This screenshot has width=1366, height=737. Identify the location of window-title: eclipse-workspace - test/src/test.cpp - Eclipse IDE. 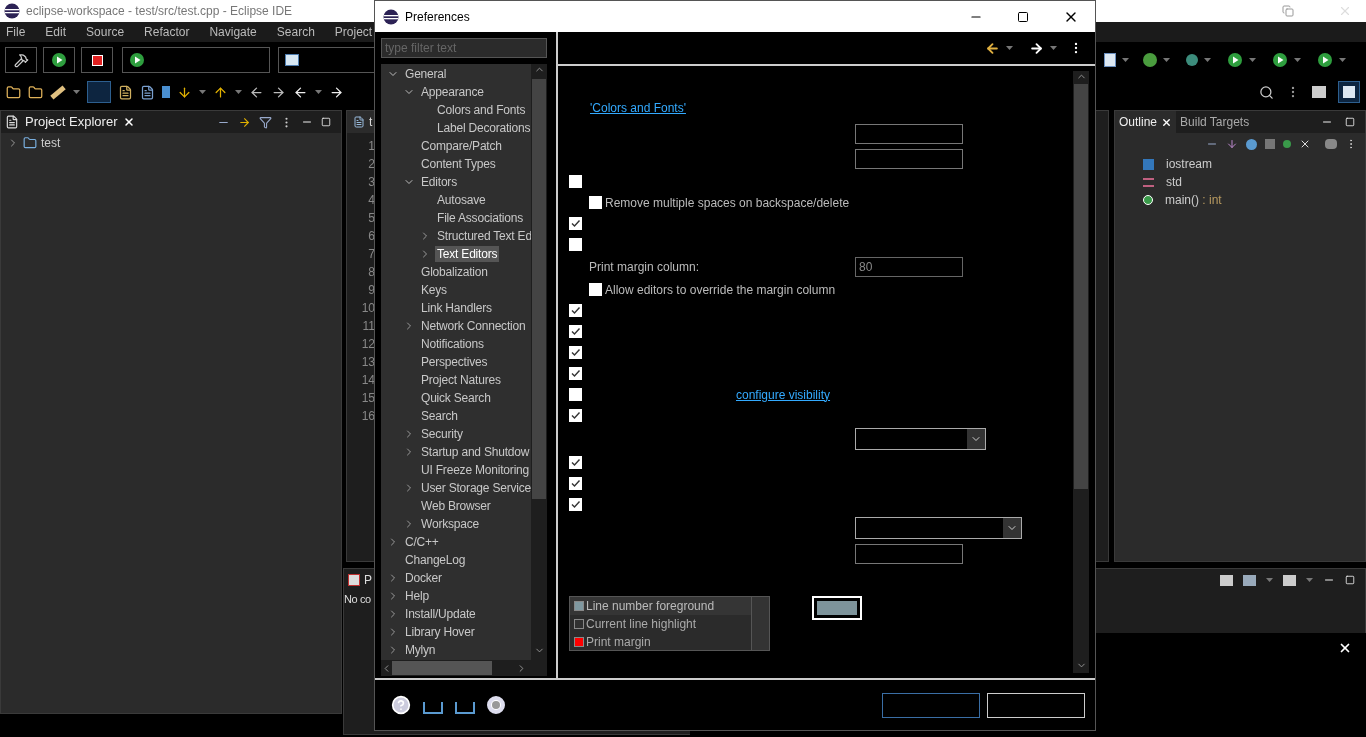
(159, 11).